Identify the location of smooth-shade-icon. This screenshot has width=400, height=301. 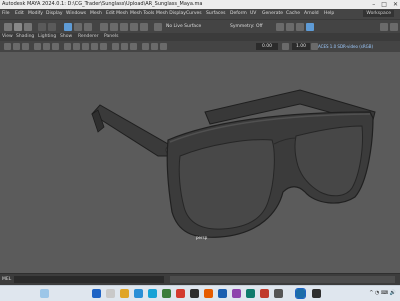
(76, 46).